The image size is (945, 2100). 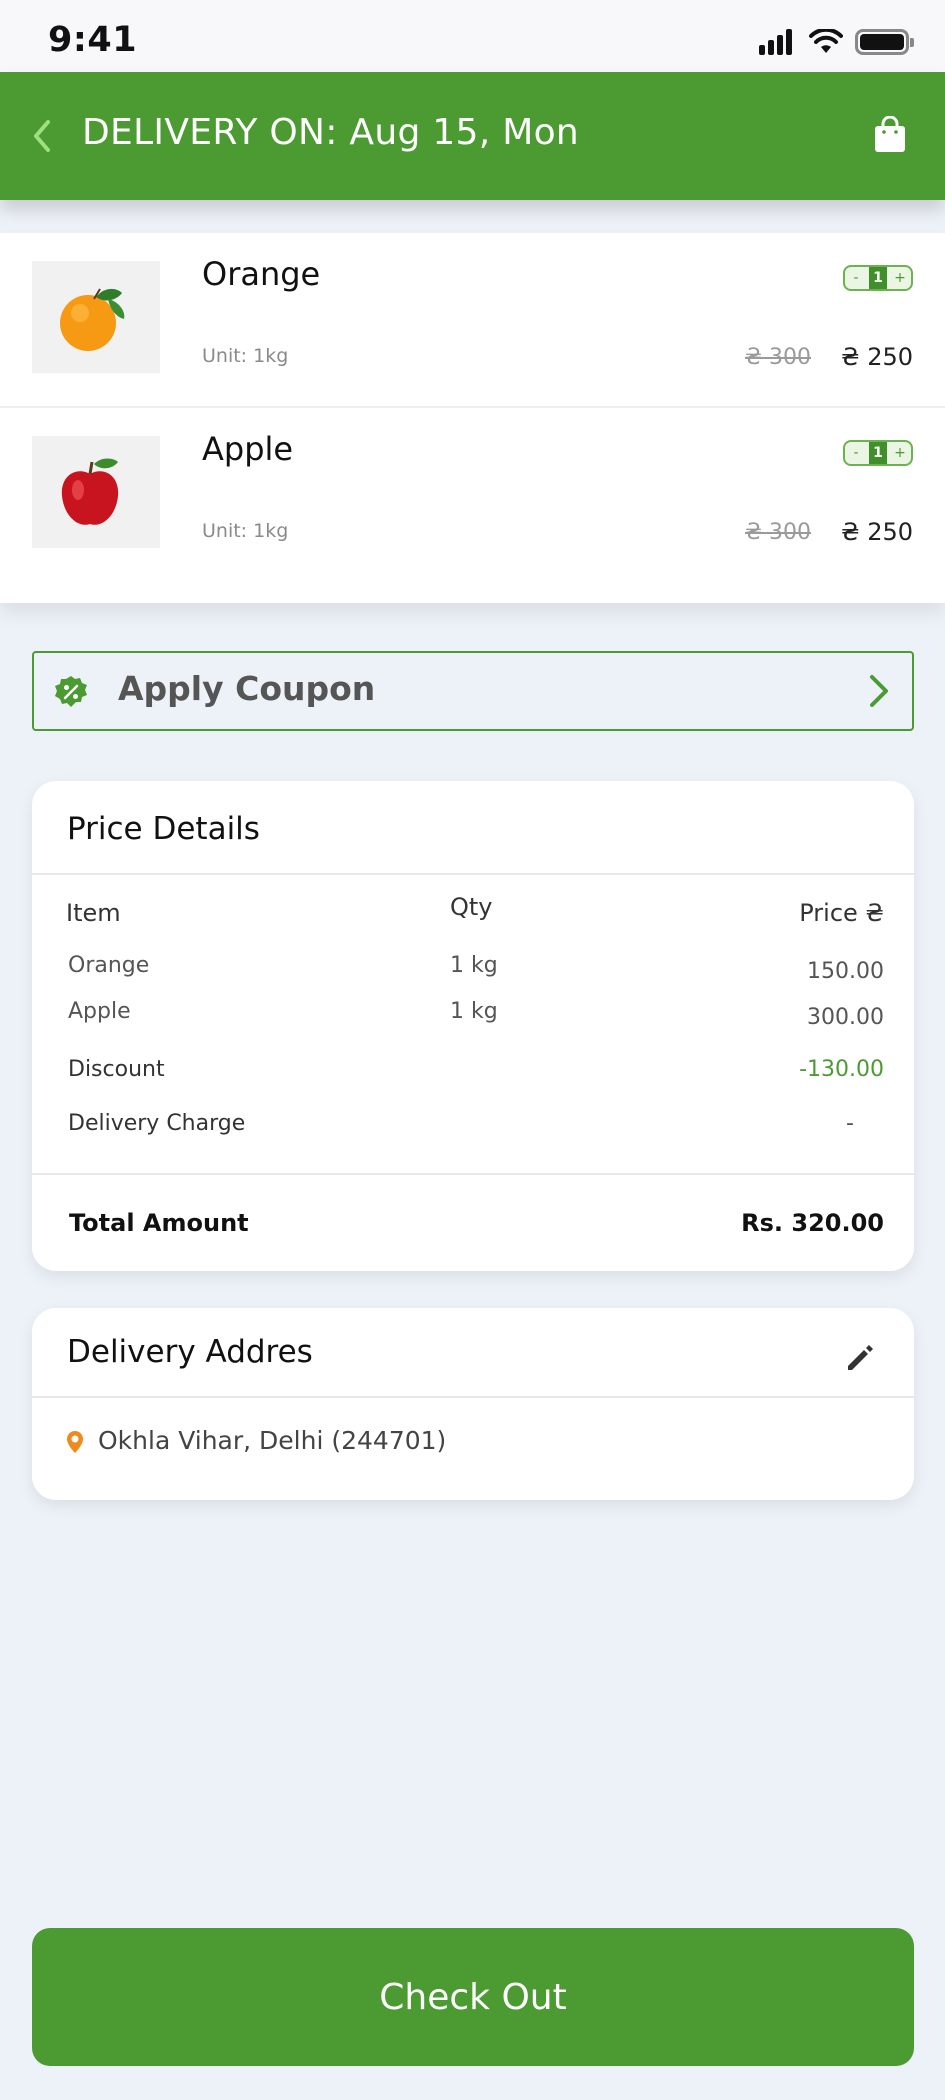 I want to click on delivery-charge-label: Delivery Charge, so click(x=157, y=1123).